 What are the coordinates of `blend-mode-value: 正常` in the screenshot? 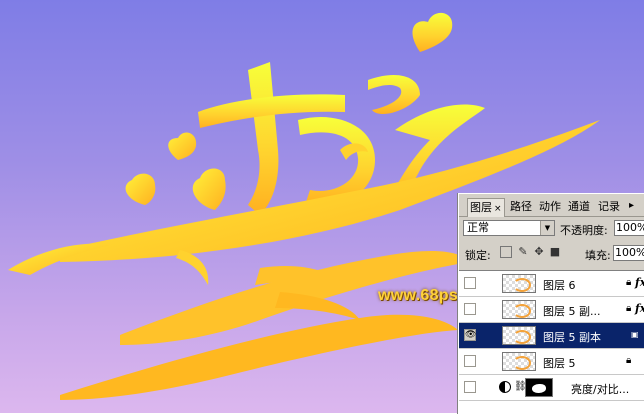 It's located at (478, 227).